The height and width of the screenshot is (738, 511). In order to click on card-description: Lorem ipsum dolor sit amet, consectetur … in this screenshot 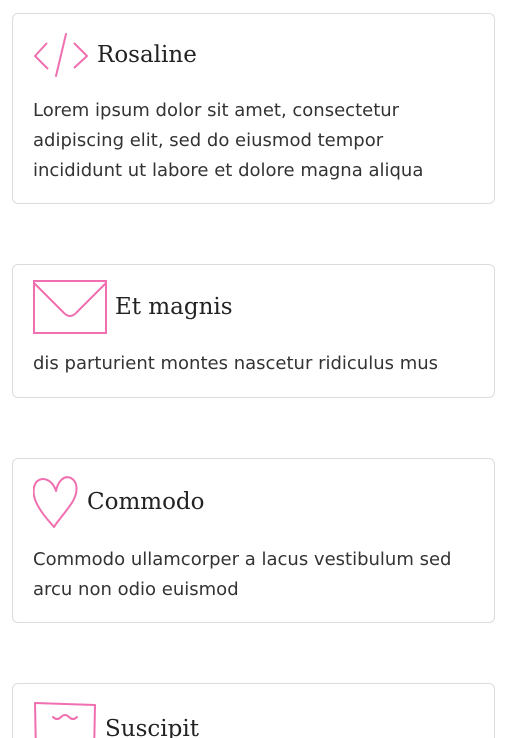, I will do `click(228, 140)`.